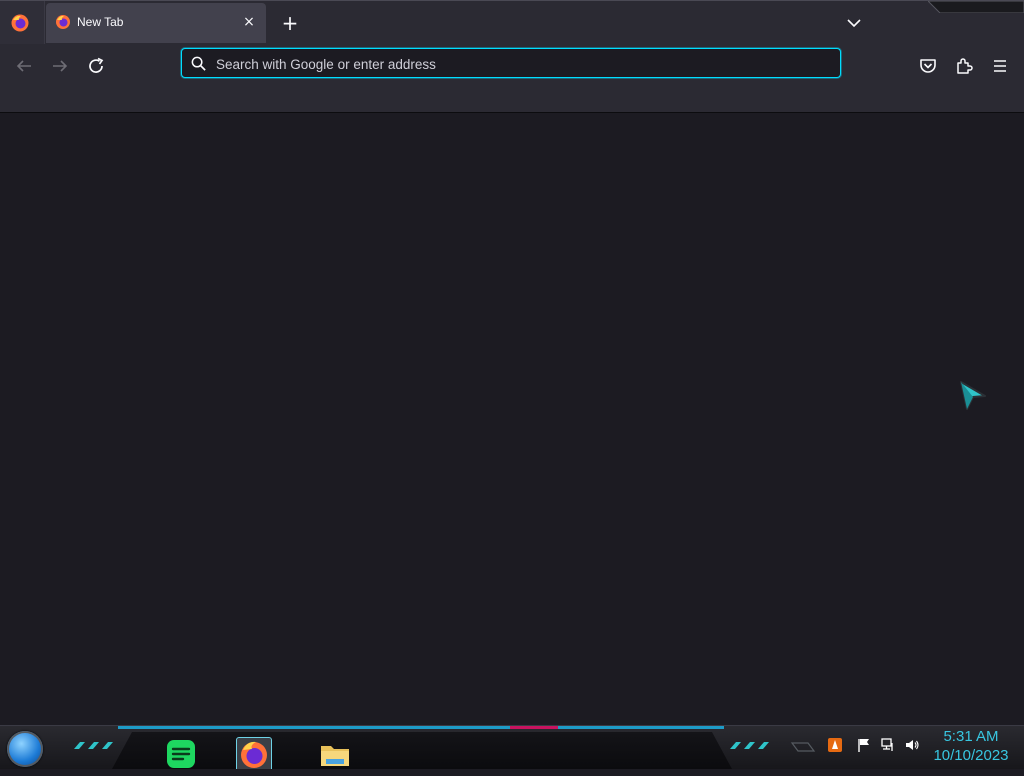 This screenshot has width=1024, height=776. What do you see at coordinates (63, 22) in the screenshot?
I see `firefox-tab-icon` at bounding box center [63, 22].